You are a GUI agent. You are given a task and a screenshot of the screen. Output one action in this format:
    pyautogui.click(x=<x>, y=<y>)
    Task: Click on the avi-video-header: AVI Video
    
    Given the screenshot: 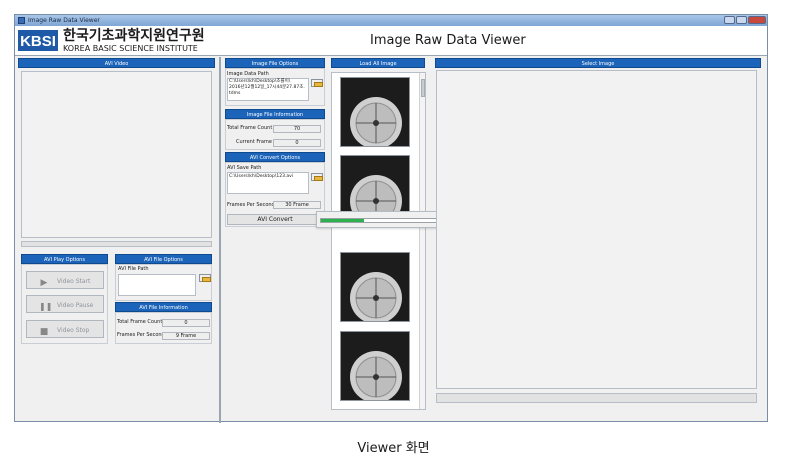 What is the action you would take?
    pyautogui.click(x=116, y=63)
    